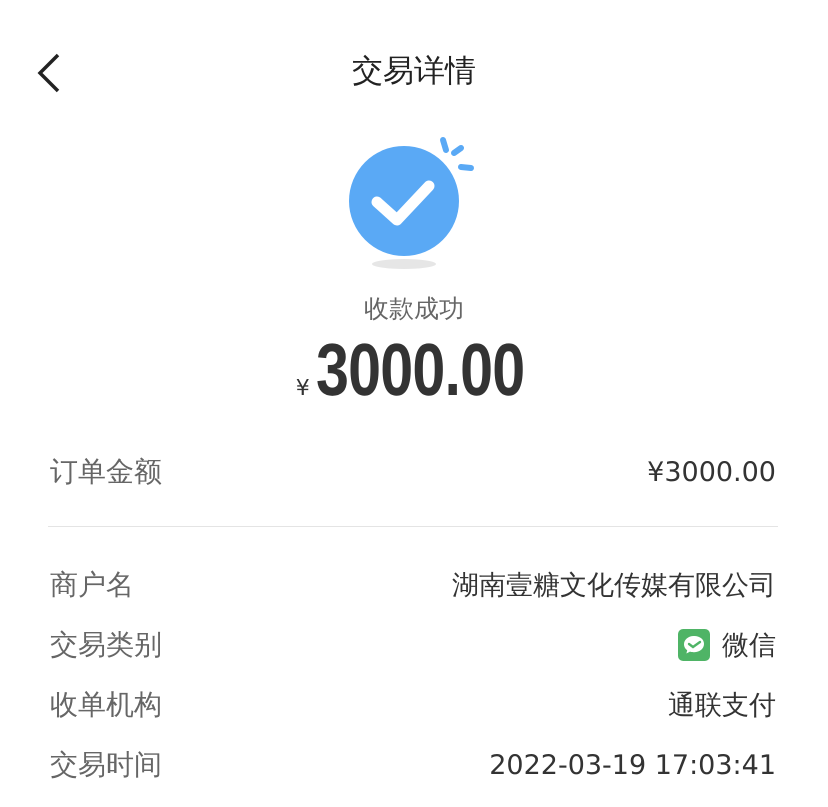 Image resolution: width=828 pixels, height=807 pixels. What do you see at coordinates (106, 645) in the screenshot?
I see `row-label: 交易类别` at bounding box center [106, 645].